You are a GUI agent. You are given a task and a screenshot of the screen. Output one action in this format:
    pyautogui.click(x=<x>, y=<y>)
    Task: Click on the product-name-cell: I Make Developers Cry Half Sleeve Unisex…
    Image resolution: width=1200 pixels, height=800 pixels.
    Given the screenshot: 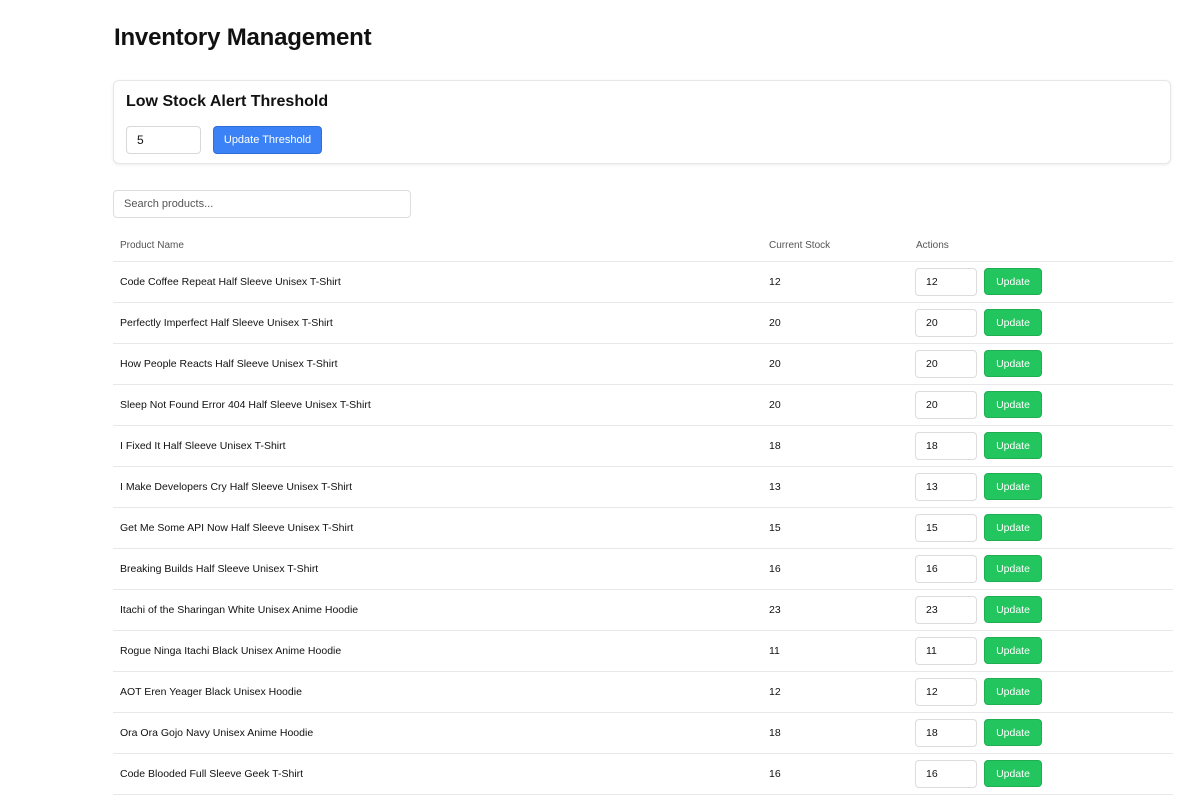 What is the action you would take?
    pyautogui.click(x=236, y=487)
    